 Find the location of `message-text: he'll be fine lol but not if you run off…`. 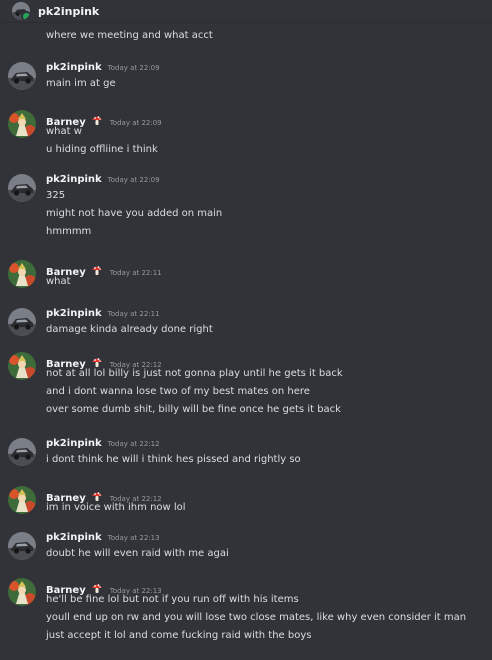

message-text: he'll be fine lol but not if you run off… is located at coordinates (172, 599).